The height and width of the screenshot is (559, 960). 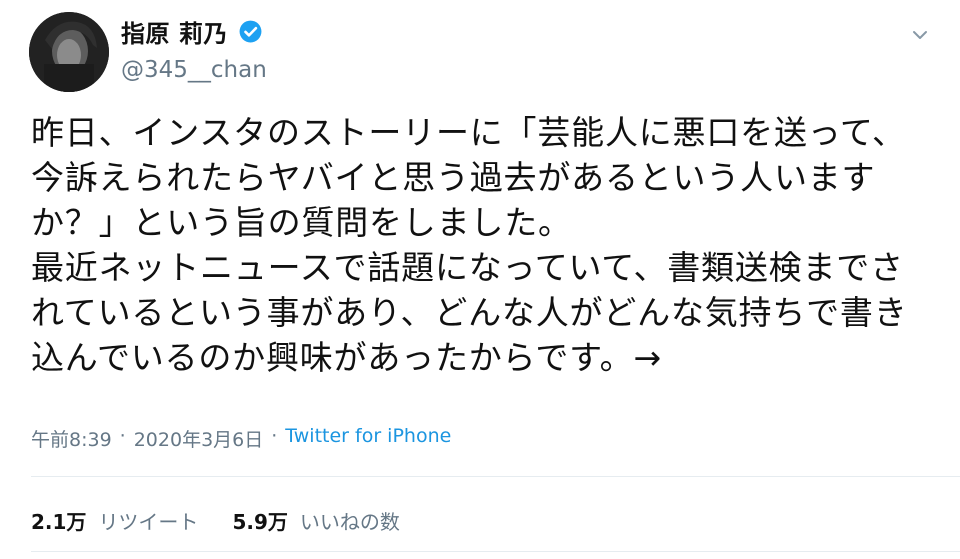 What do you see at coordinates (69, 52) in the screenshot?
I see `avatar` at bounding box center [69, 52].